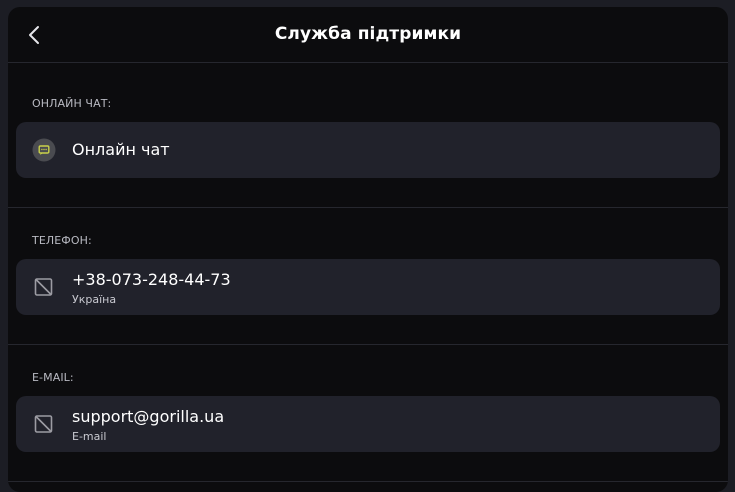 This screenshot has height=492, width=735. What do you see at coordinates (148, 416) in the screenshot?
I see `email-address: support@gorilla.ua` at bounding box center [148, 416].